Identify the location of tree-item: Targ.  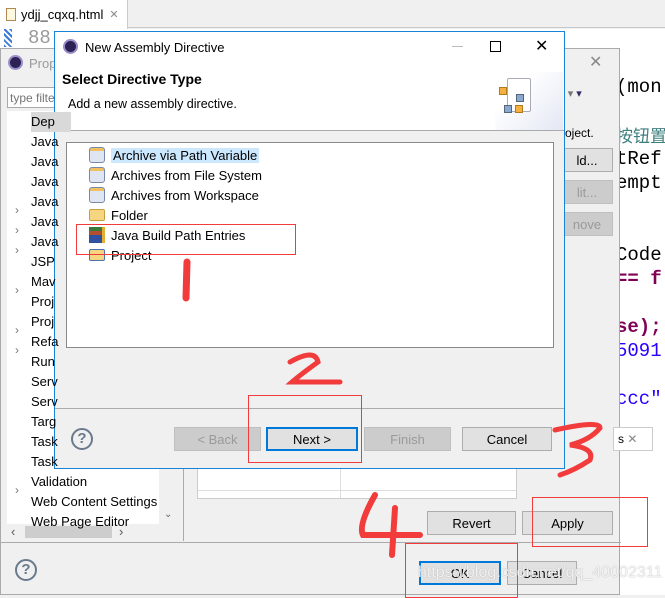
(43, 422).